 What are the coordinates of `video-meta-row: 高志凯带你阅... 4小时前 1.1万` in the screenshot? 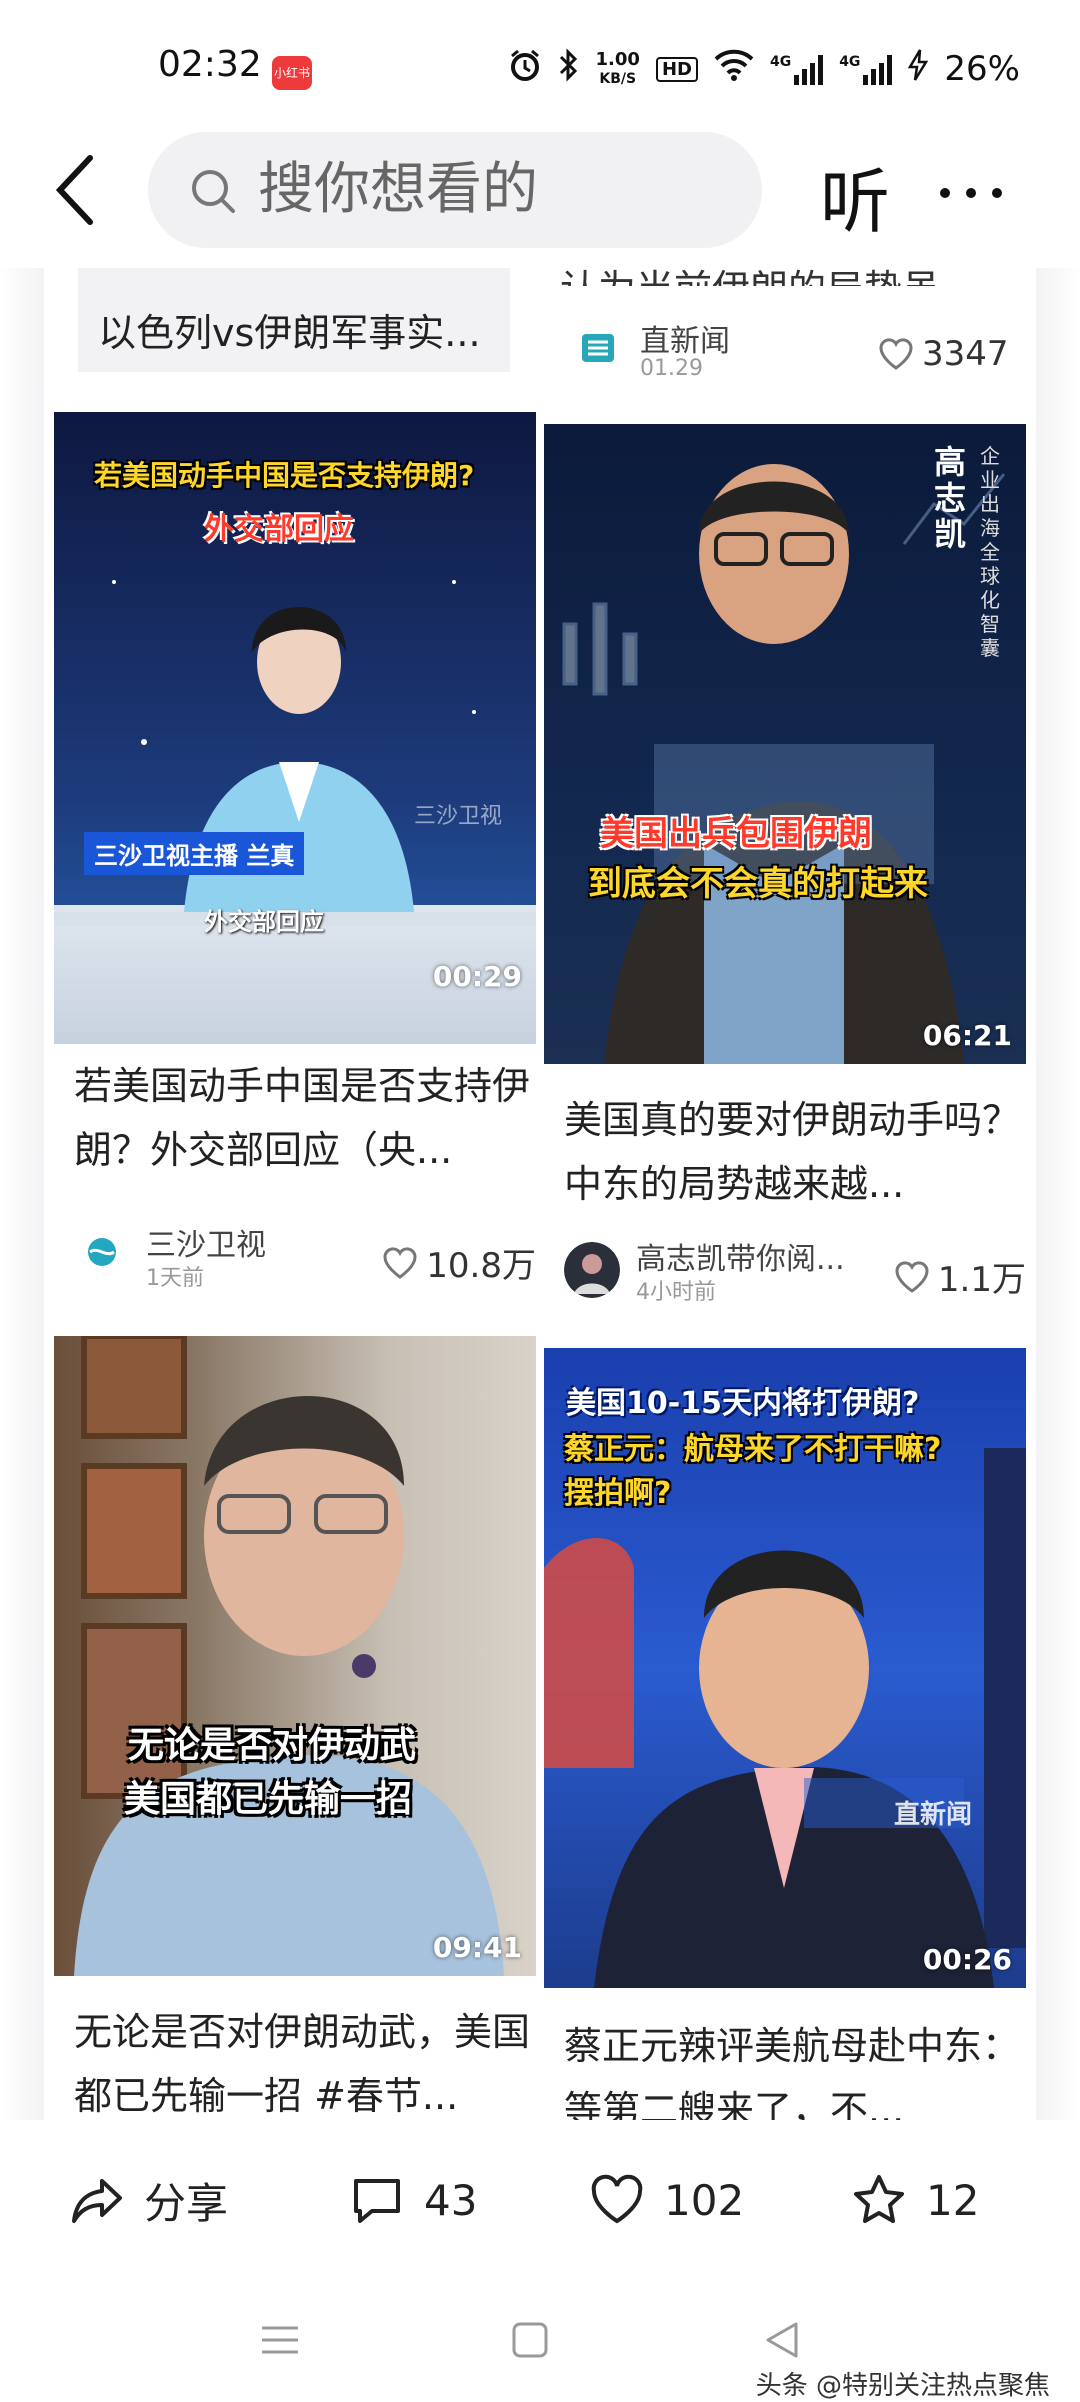 It's located at (795, 1269).